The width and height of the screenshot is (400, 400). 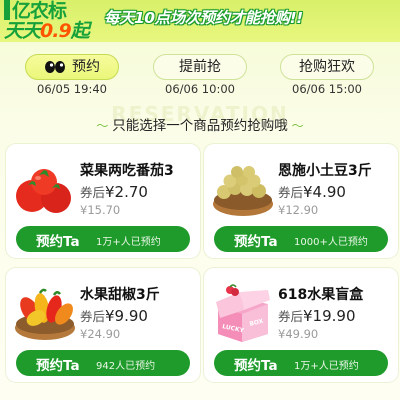 What do you see at coordinates (243, 191) in the screenshot?
I see `potato-image` at bounding box center [243, 191].